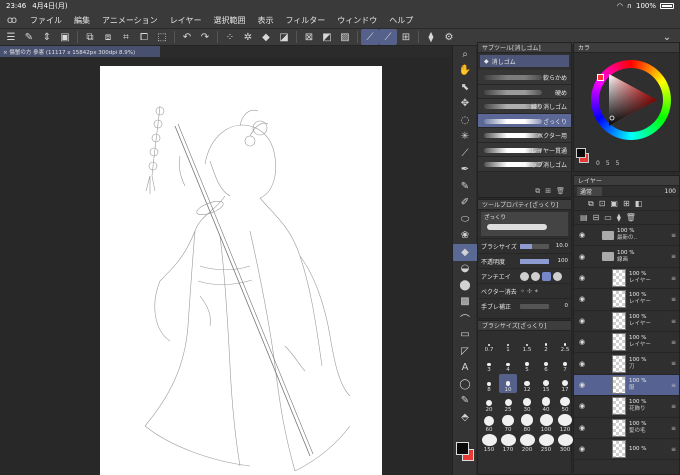 The height and width of the screenshot is (475, 680). I want to click on snap-grid-icon: ⊞, so click(406, 37).